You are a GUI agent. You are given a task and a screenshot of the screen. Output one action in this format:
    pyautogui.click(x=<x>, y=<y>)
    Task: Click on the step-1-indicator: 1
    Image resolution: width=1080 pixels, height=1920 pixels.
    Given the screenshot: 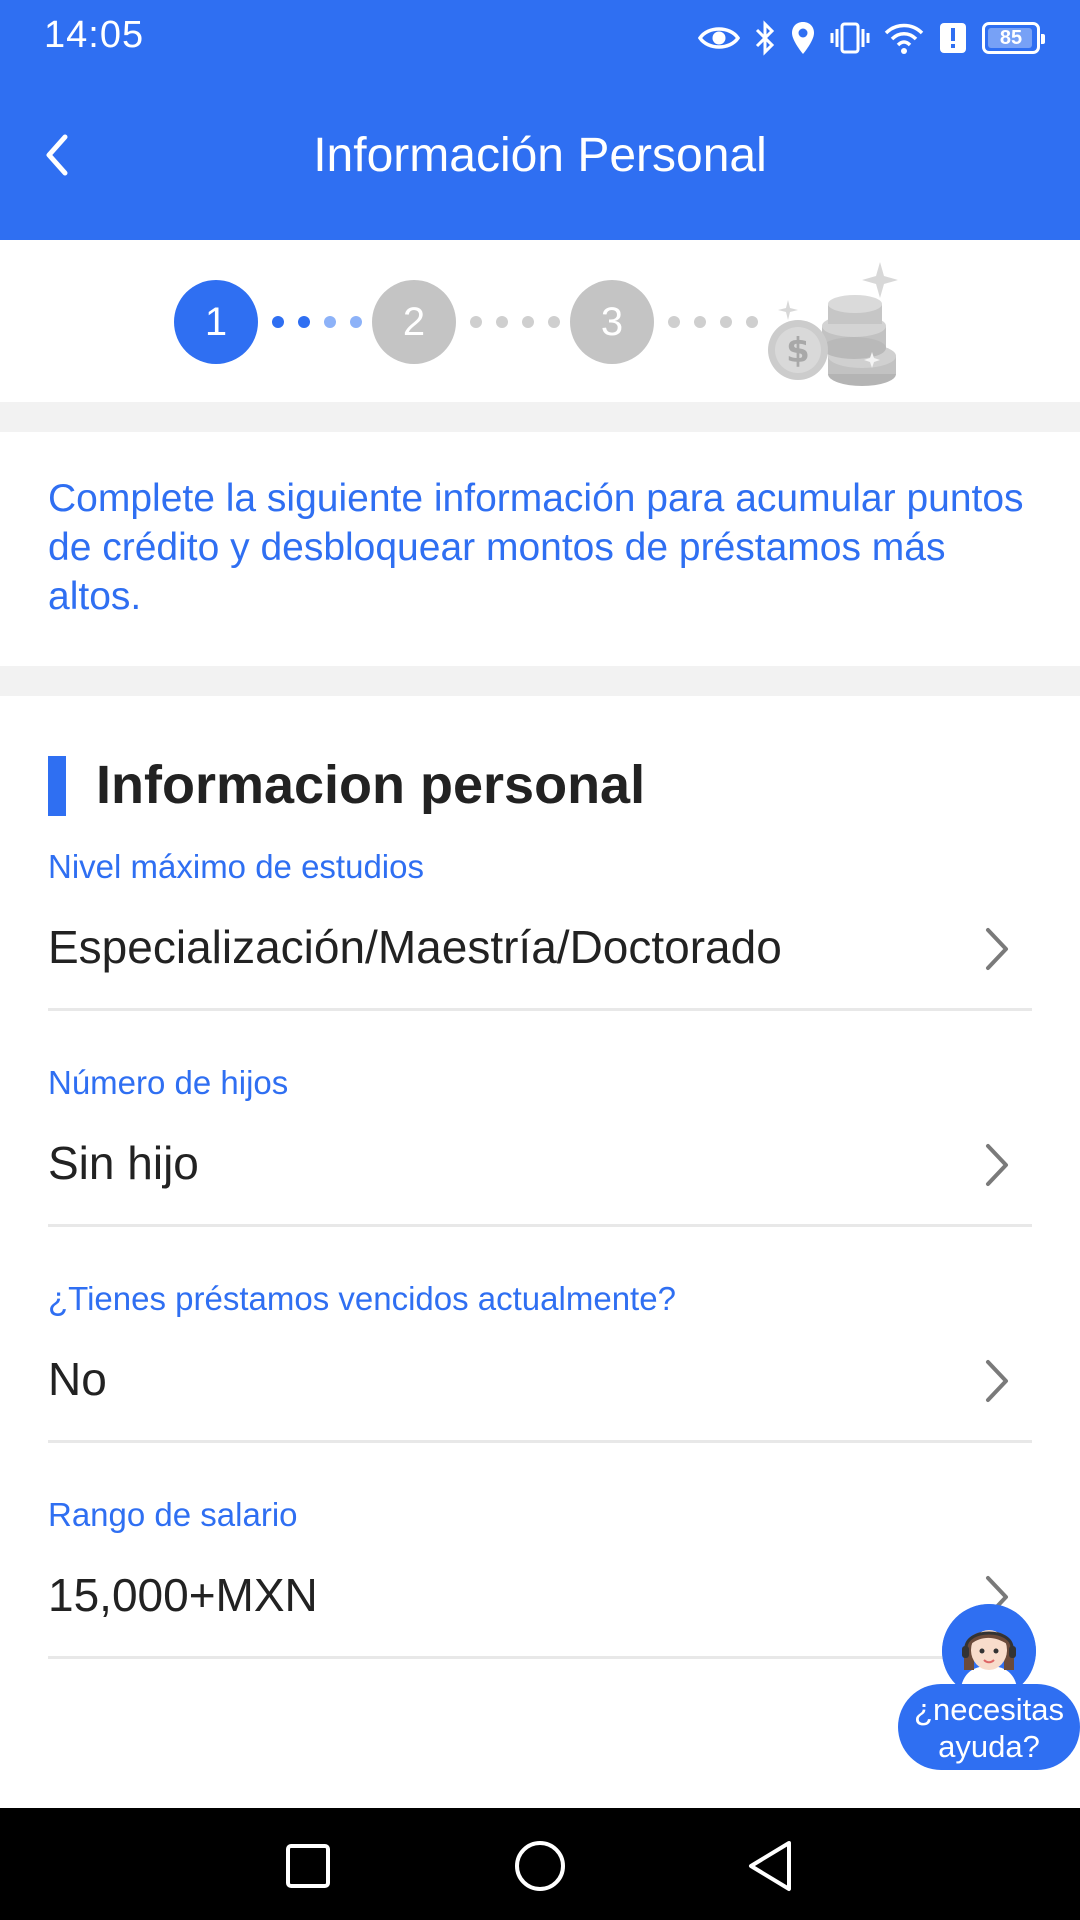 What is the action you would take?
    pyautogui.click(x=216, y=322)
    